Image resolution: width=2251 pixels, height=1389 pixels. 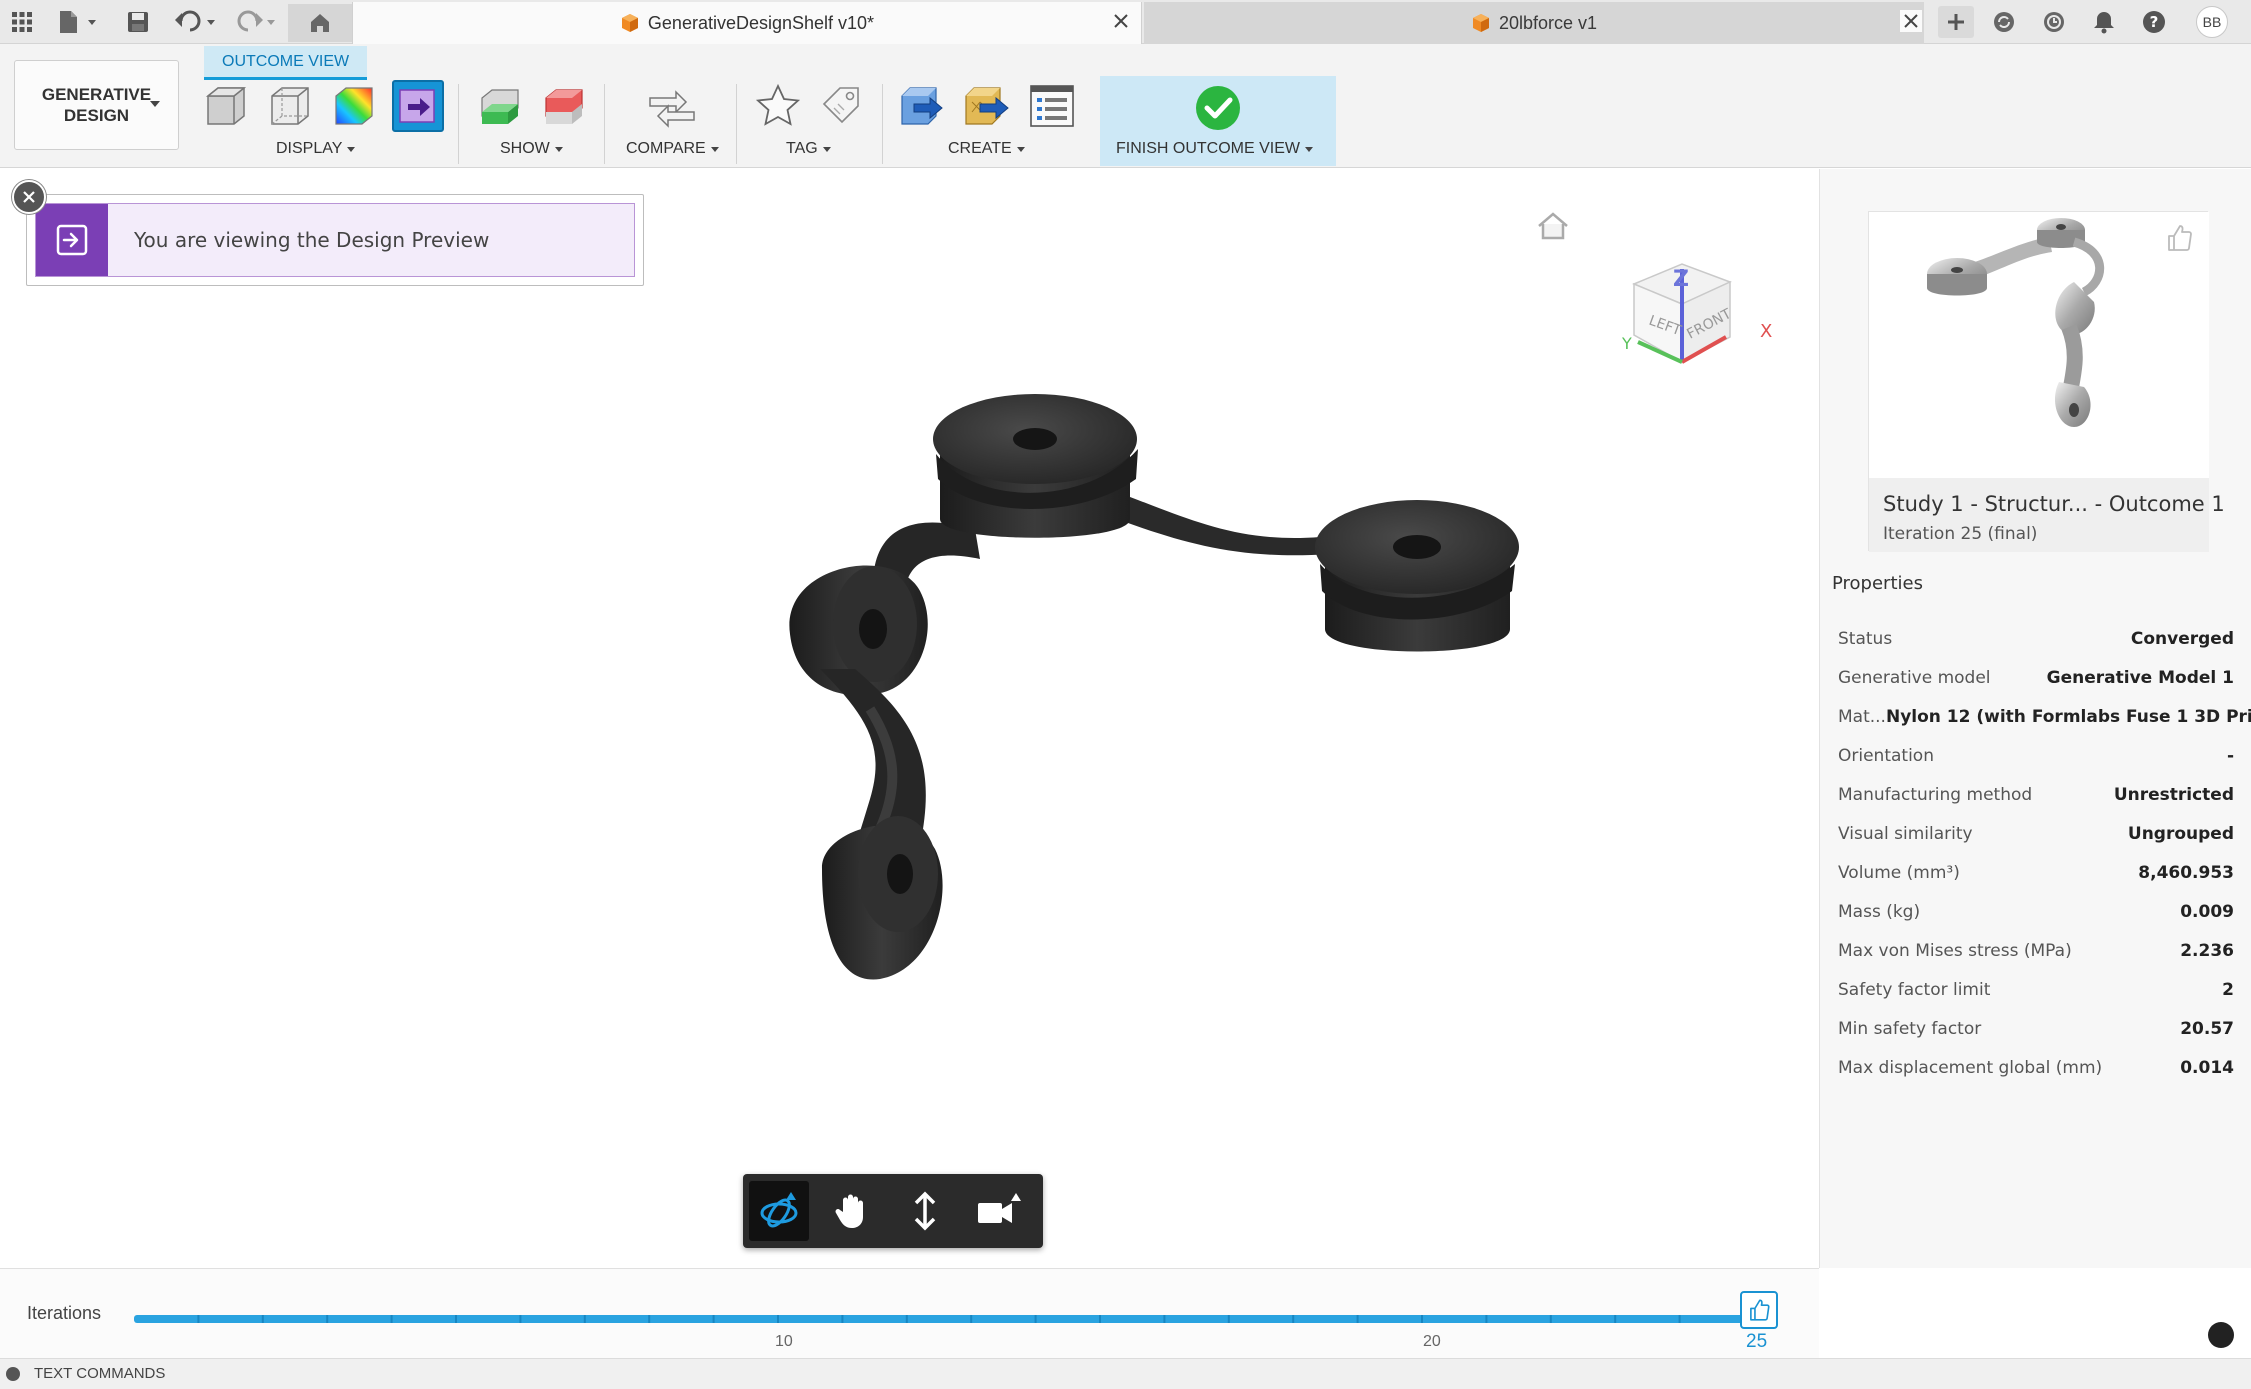 What do you see at coordinates (2207, 951) in the screenshot?
I see `property-value: 2.236` at bounding box center [2207, 951].